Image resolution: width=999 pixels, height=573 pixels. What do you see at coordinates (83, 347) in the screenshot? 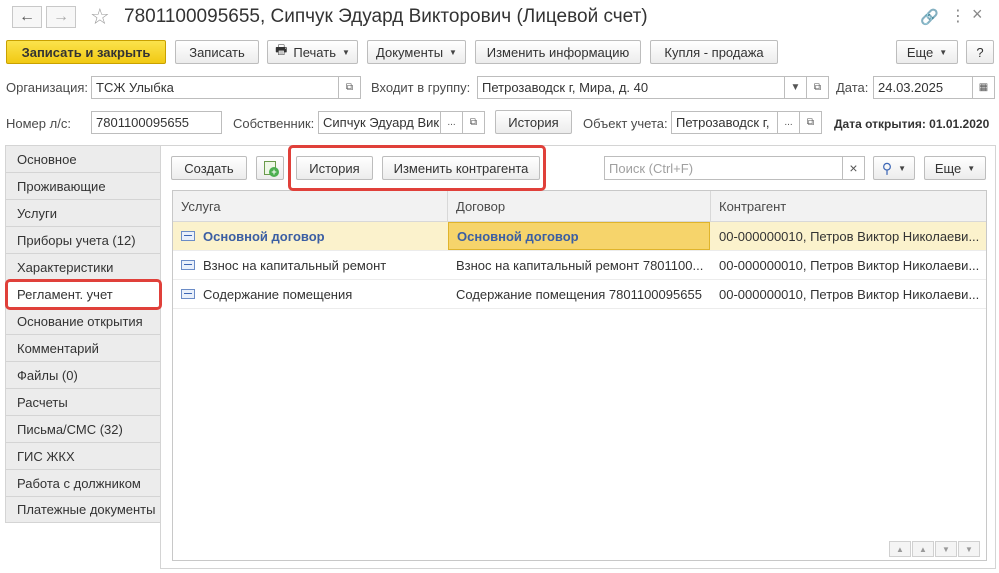
I see `sidebar-item-comment: Комментарий` at bounding box center [83, 347].